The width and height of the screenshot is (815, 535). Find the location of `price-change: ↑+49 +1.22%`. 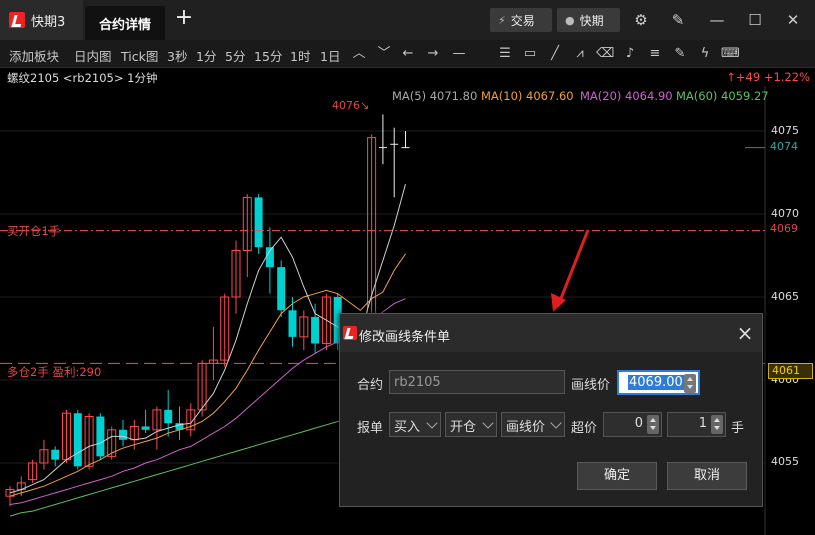

price-change: ↑+49 +1.22% is located at coordinates (768, 77).